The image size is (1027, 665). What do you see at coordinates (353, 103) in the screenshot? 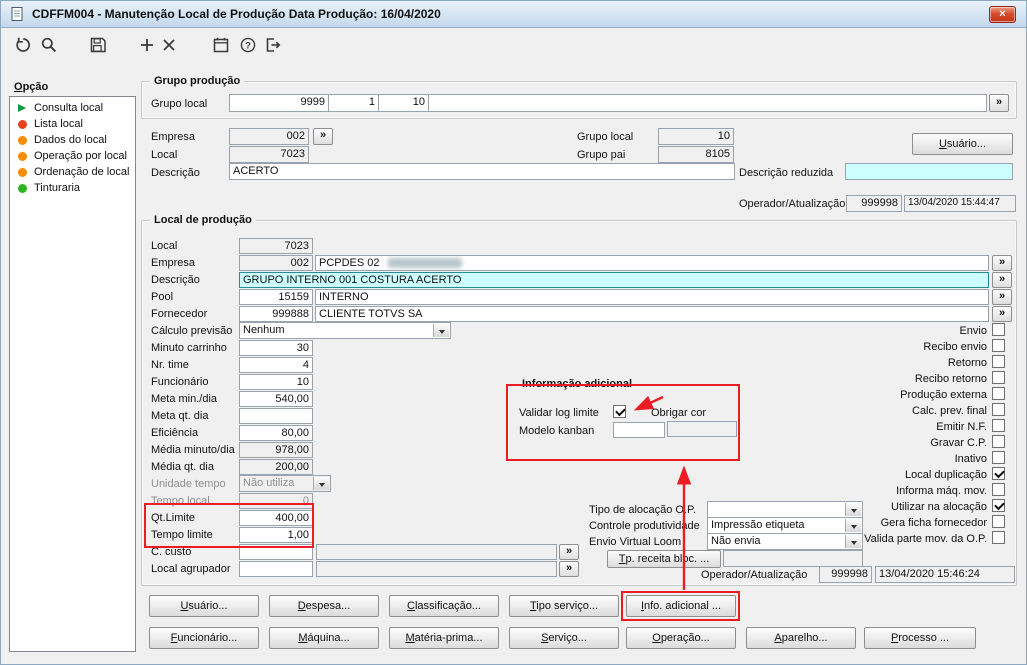
I see `grupo-local-field-2: 1` at bounding box center [353, 103].